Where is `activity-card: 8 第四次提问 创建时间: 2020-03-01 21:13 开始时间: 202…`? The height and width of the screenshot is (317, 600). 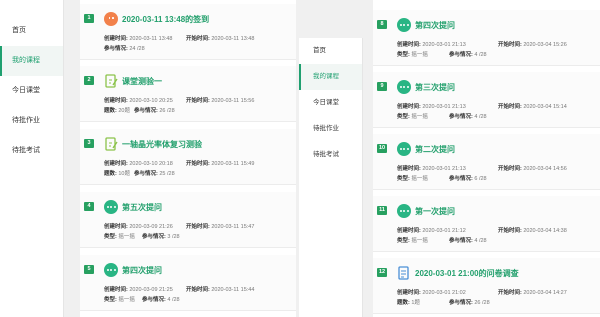
activity-card: 8 第四次提问 创建时间: 2020-03-01 21:13 开始时间: 202… is located at coordinates (486, 38).